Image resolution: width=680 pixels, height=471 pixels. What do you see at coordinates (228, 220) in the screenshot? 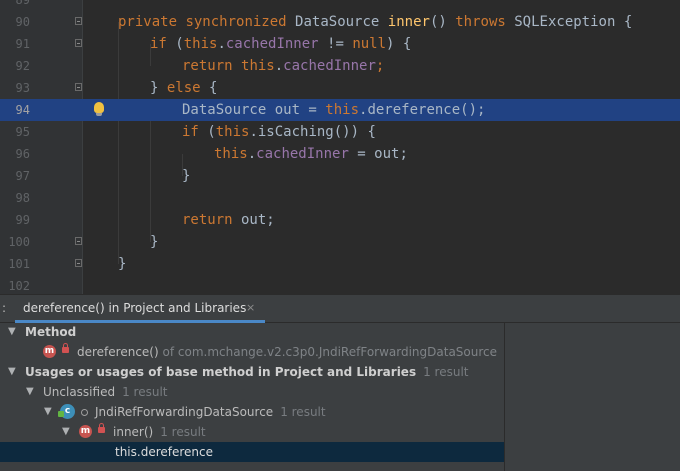
I see `code-text: return out;` at bounding box center [228, 220].